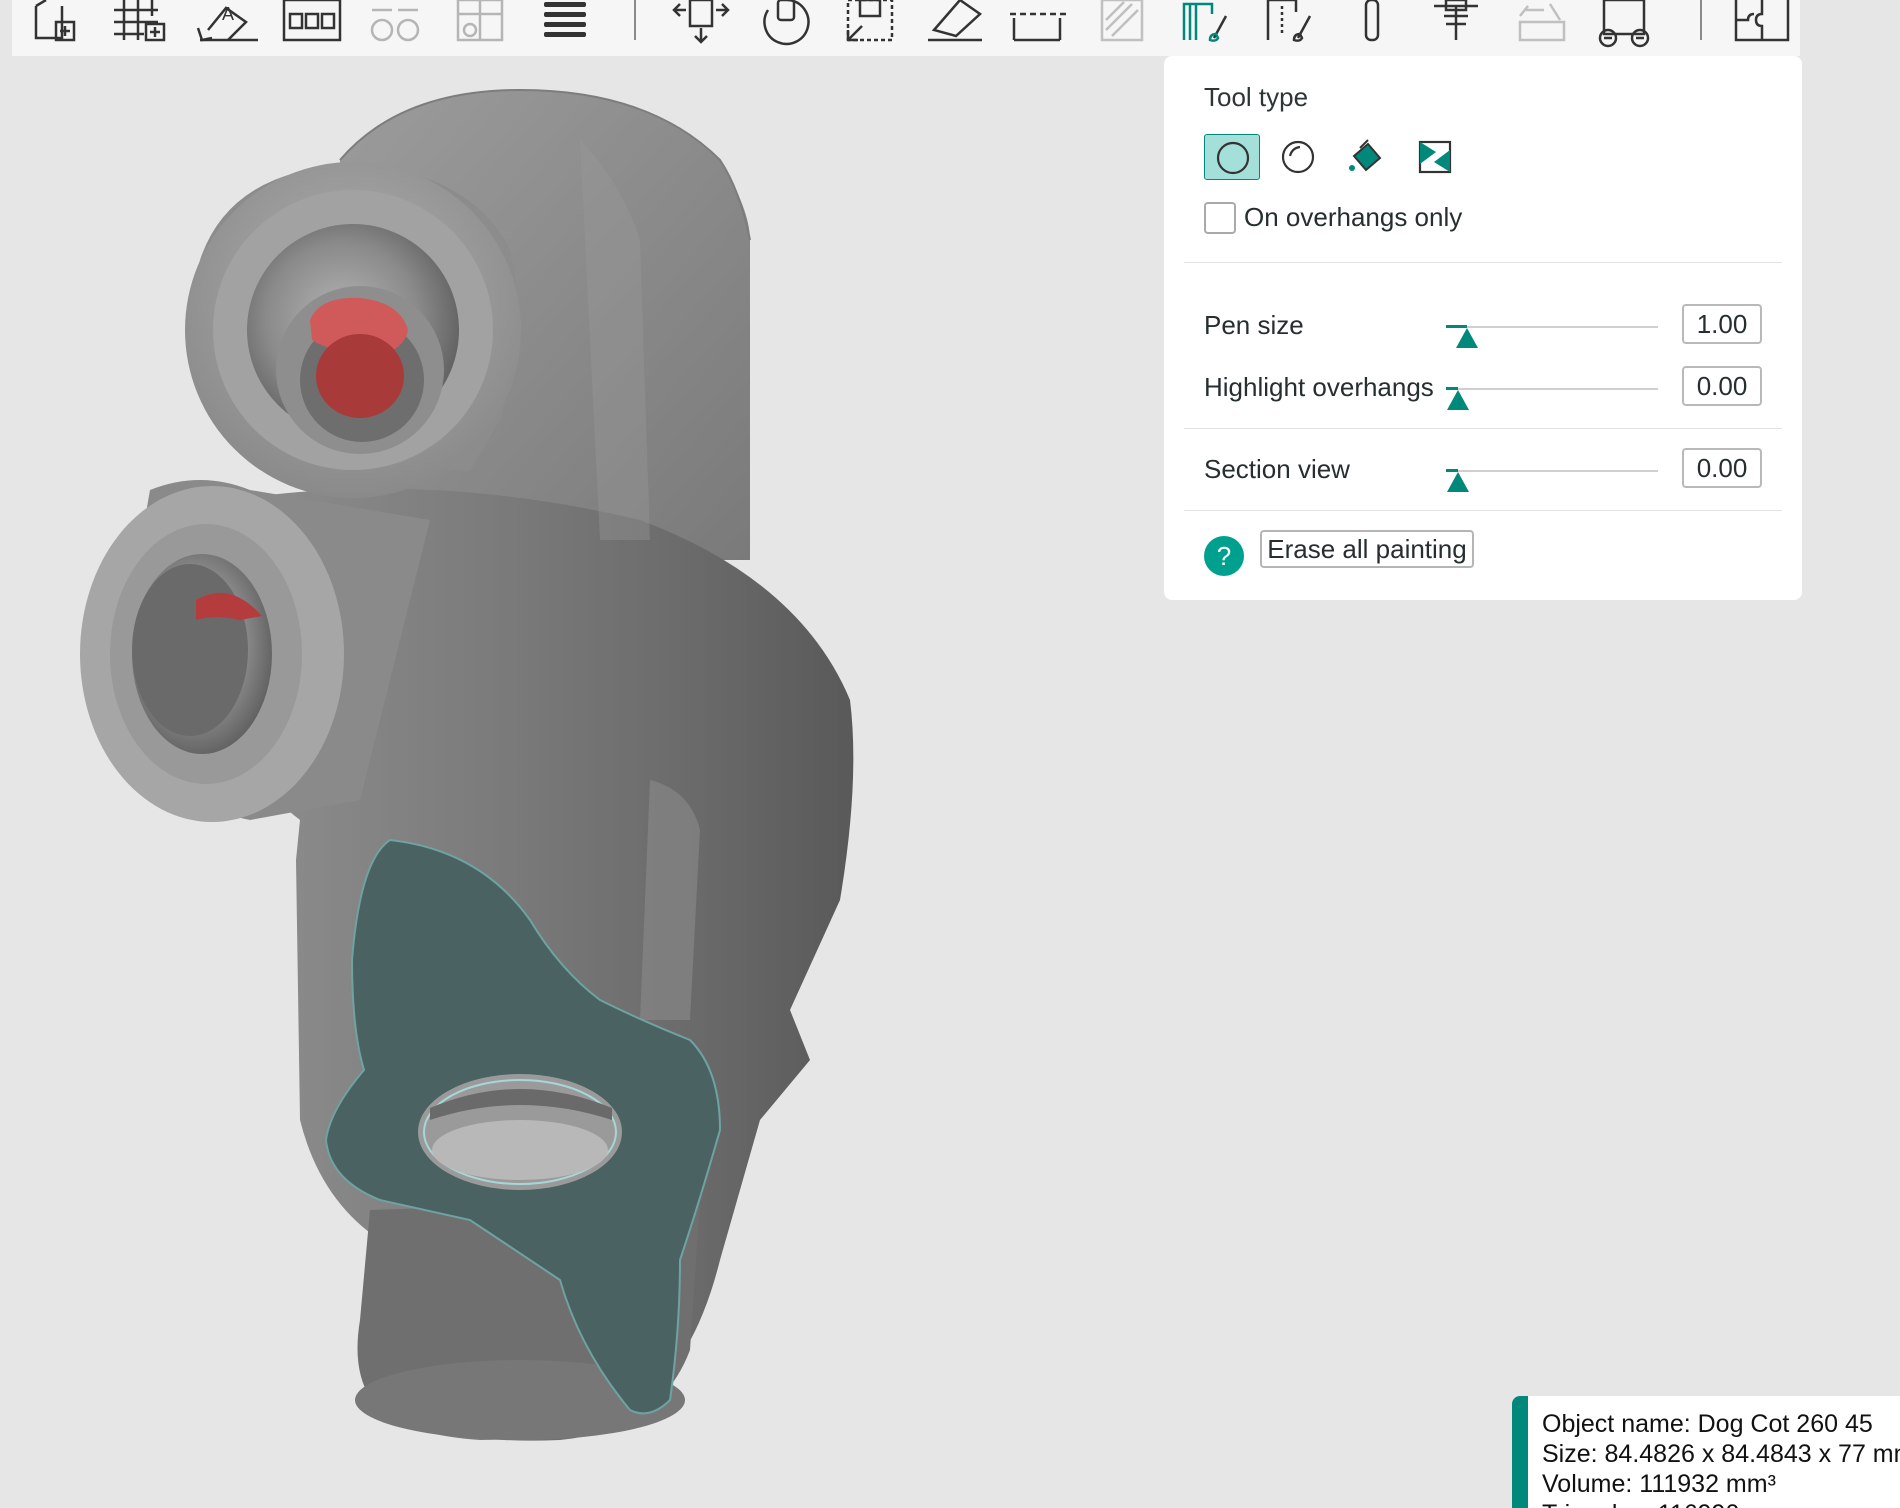 The width and height of the screenshot is (1900, 1508). What do you see at coordinates (394, 26) in the screenshot?
I see `split-objects-icon` at bounding box center [394, 26].